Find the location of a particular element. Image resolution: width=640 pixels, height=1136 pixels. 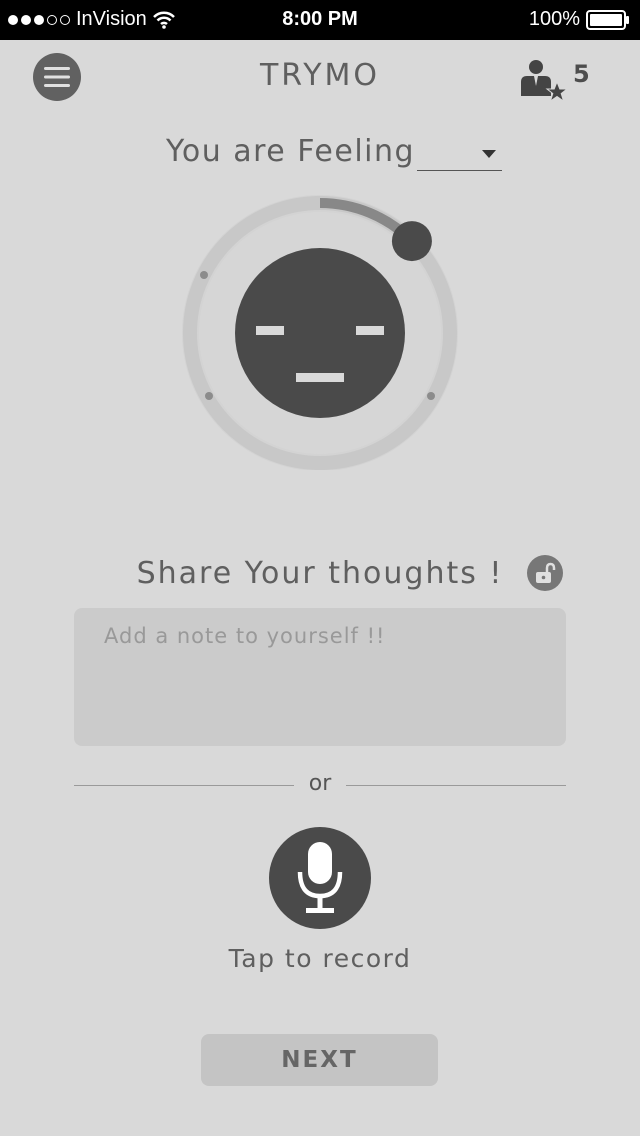

status-bar: InVision 8:00 PM 100% is located at coordinates (320, 20).